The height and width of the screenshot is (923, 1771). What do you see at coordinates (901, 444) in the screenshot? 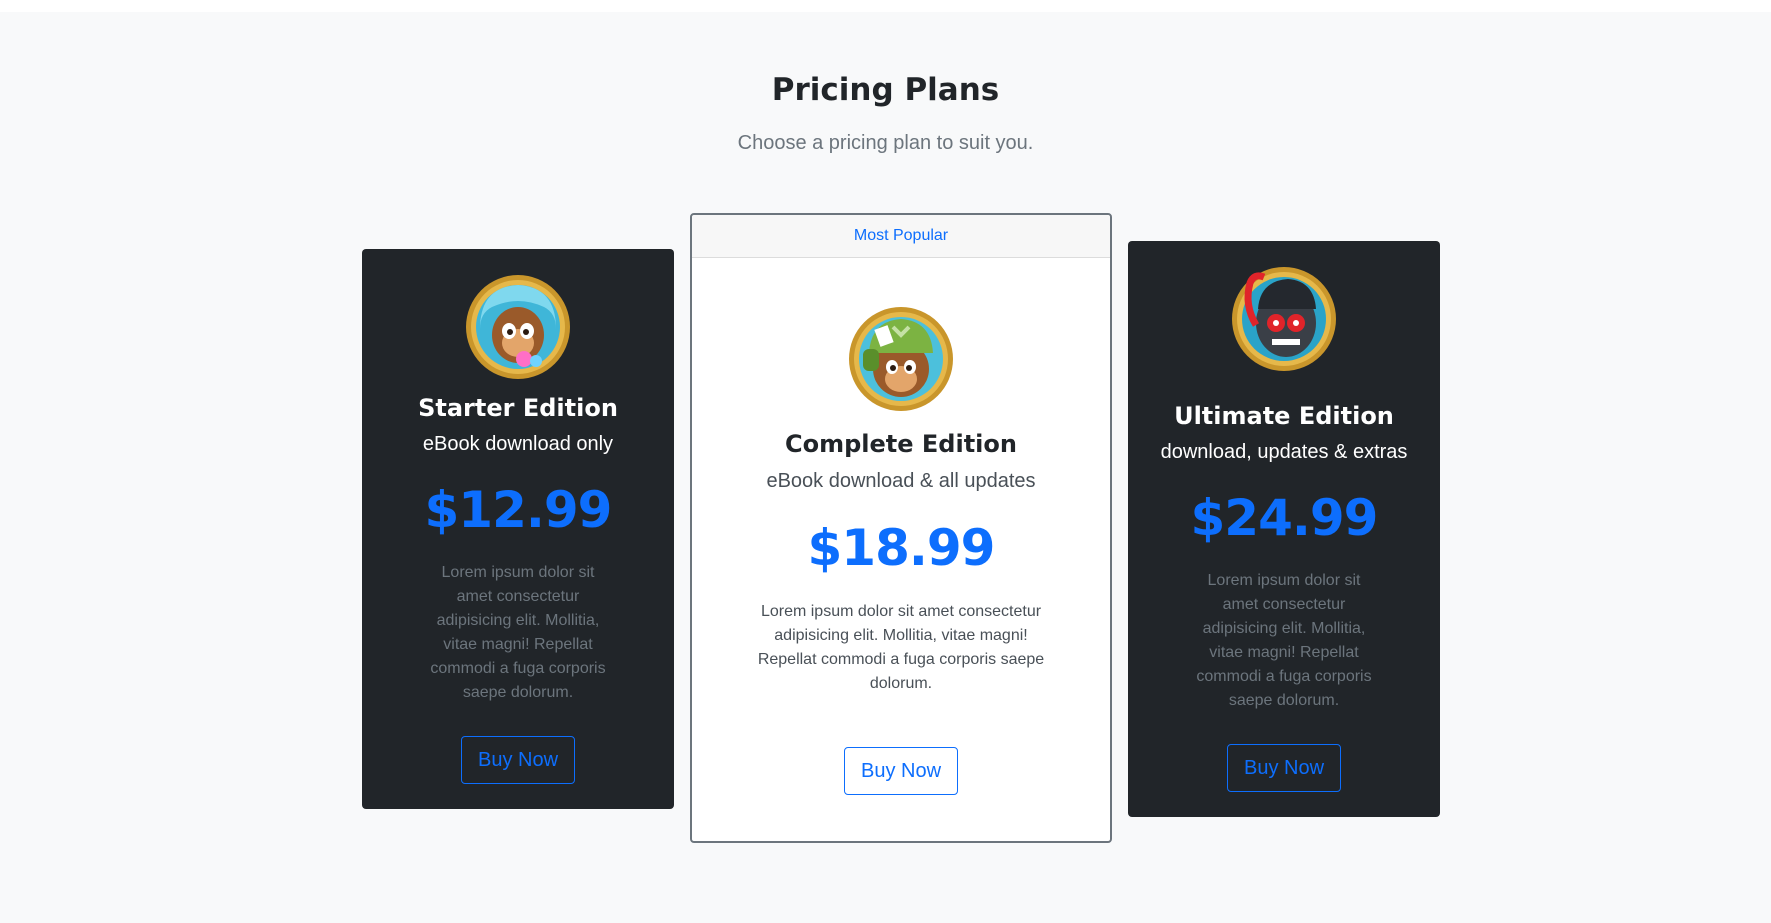
I see `plan-name: Complete Edition` at bounding box center [901, 444].